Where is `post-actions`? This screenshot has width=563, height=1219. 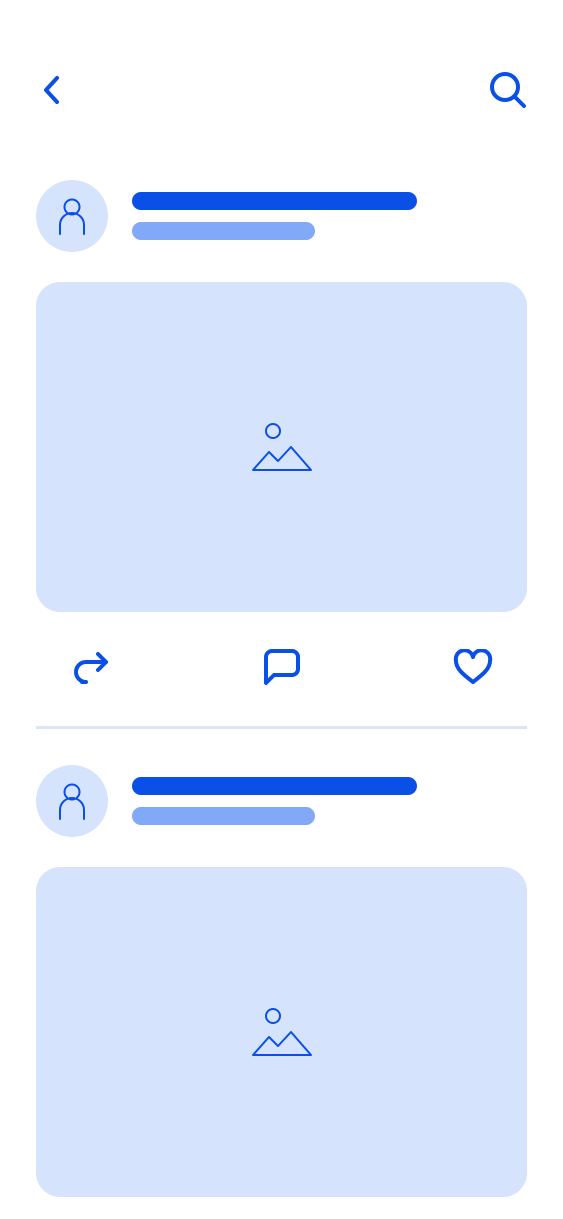 post-actions is located at coordinates (281, 667).